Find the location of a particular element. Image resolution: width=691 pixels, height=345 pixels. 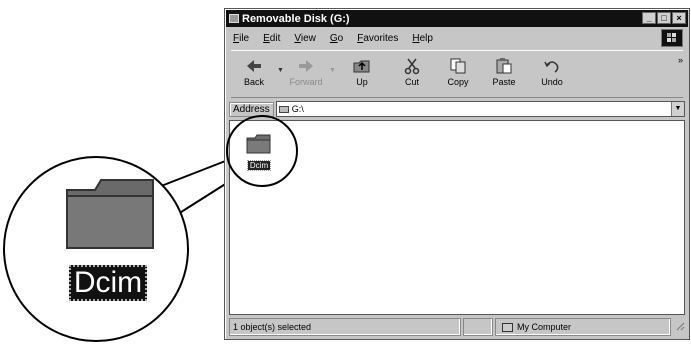

status-location-label: My Computer is located at coordinates (544, 327).